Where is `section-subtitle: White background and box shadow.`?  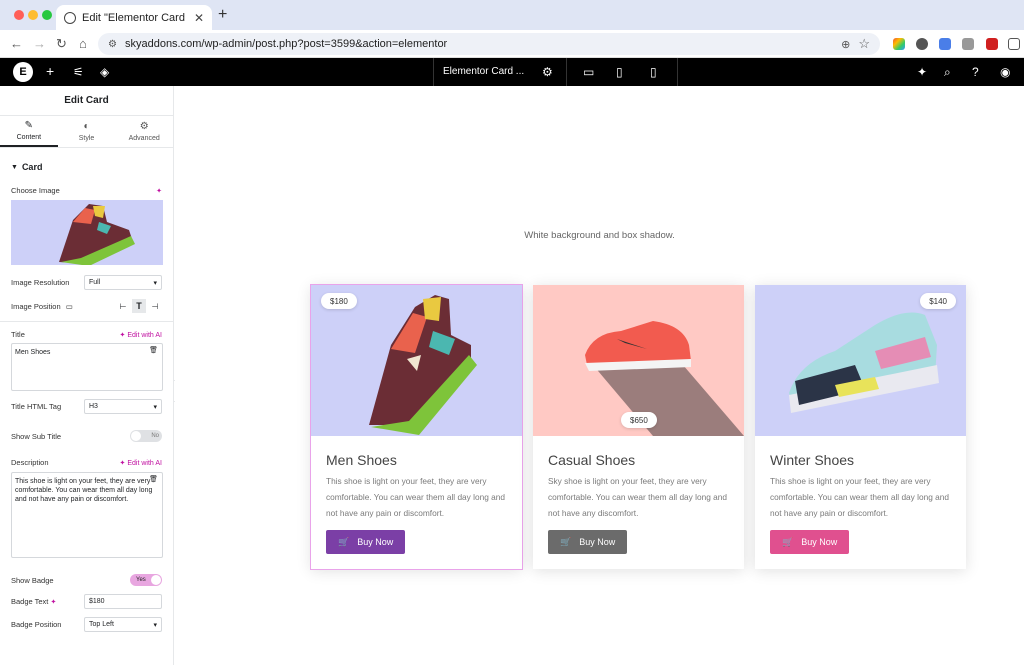
section-subtitle: White background and box shadow. is located at coordinates (599, 235).